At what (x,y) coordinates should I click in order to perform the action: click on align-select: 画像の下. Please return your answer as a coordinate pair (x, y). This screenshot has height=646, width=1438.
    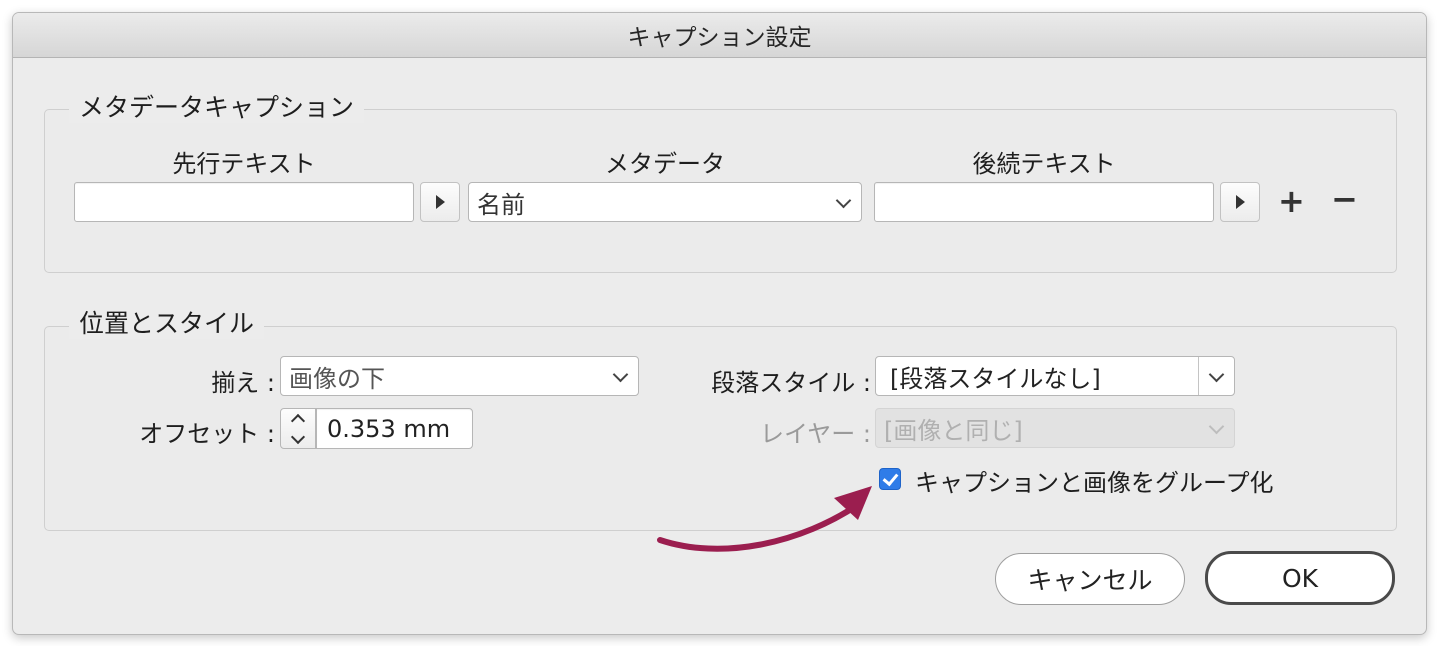
    Looking at the image, I should click on (459, 376).